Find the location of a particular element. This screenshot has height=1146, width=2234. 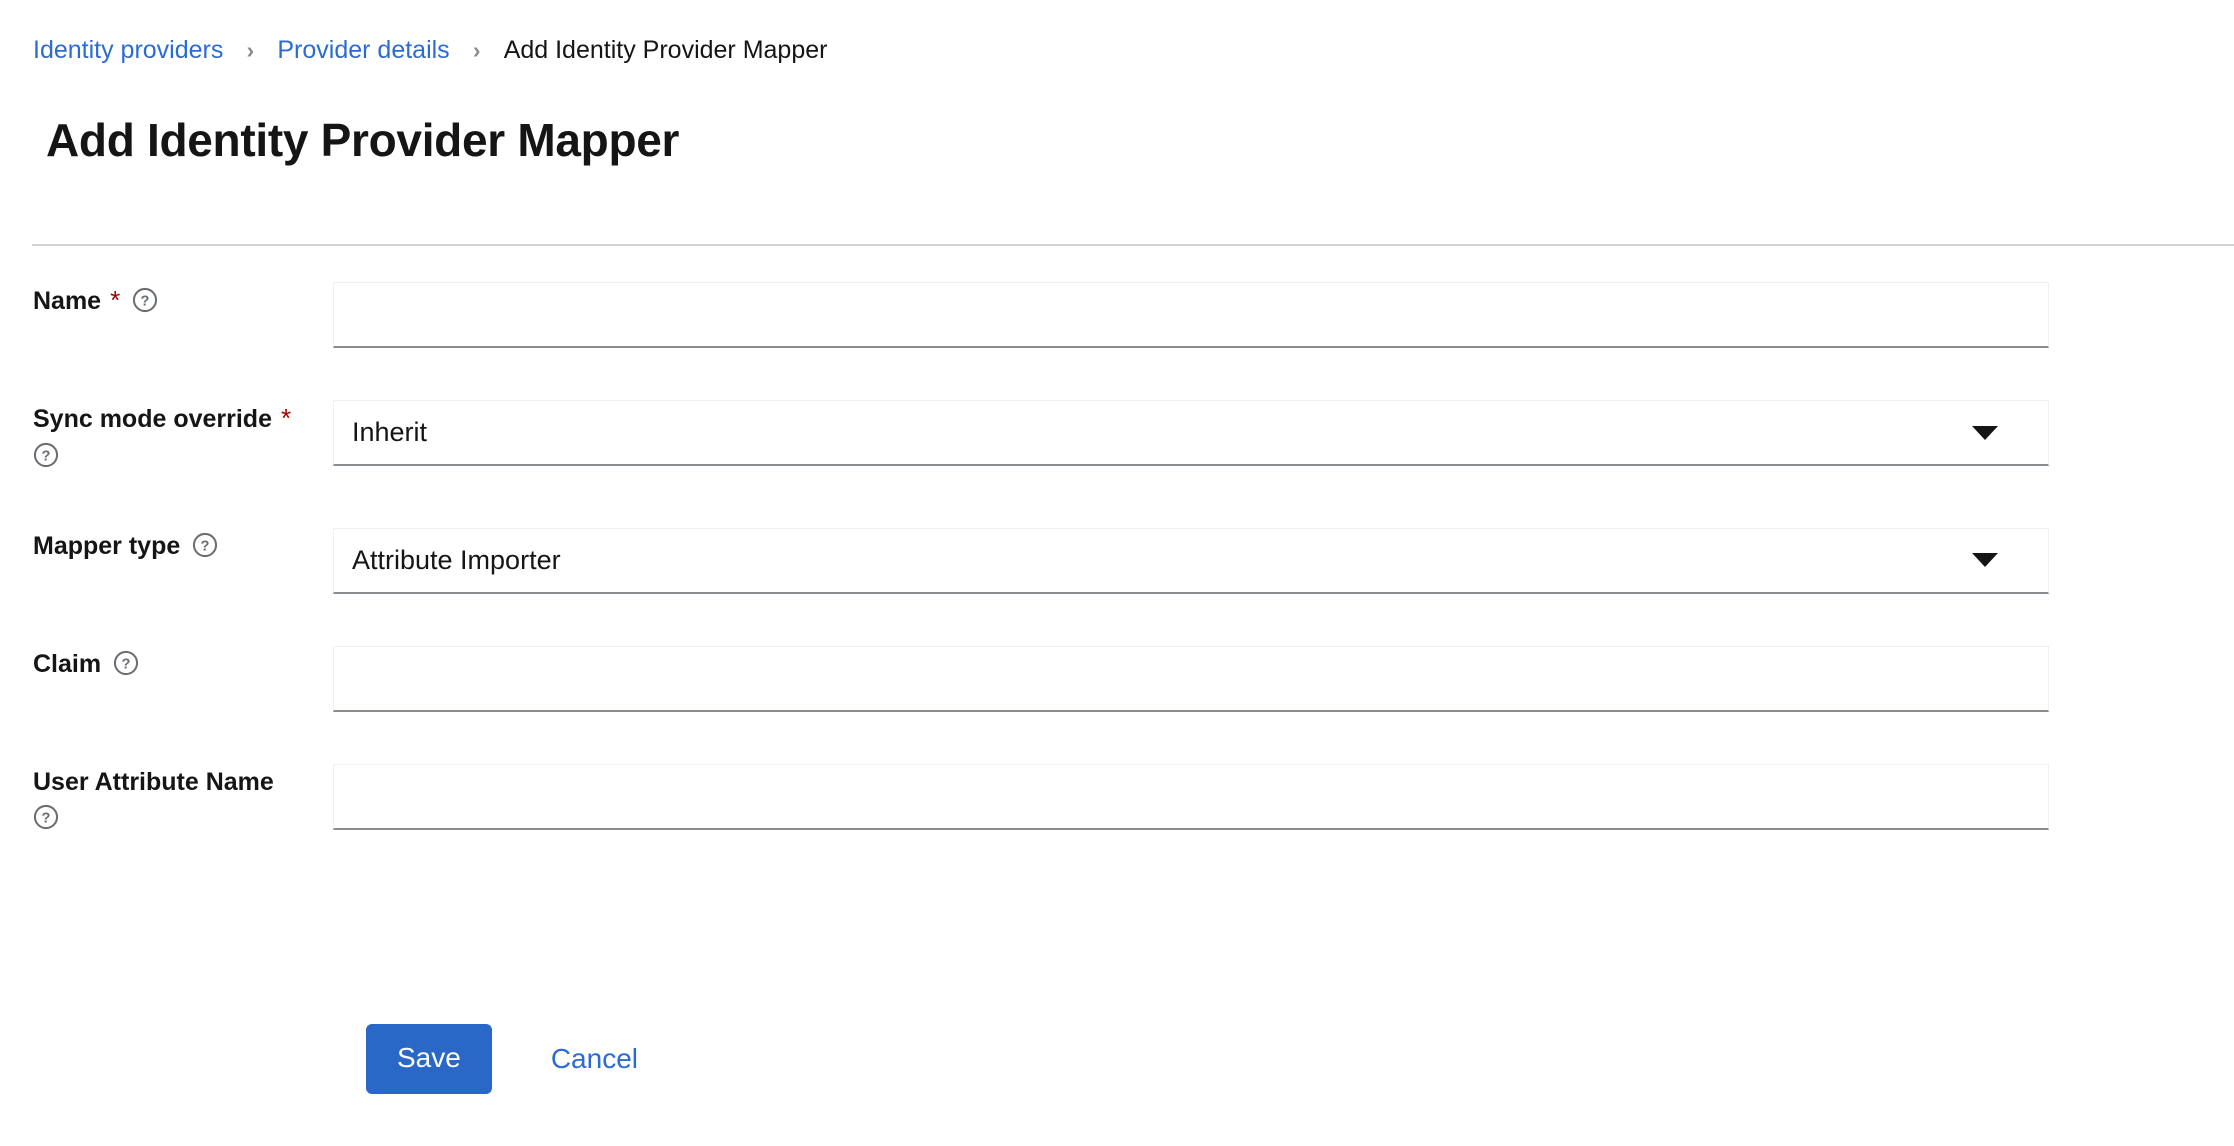

label-user-attribute-name: User Attribute Name ? is located at coordinates (166, 800).